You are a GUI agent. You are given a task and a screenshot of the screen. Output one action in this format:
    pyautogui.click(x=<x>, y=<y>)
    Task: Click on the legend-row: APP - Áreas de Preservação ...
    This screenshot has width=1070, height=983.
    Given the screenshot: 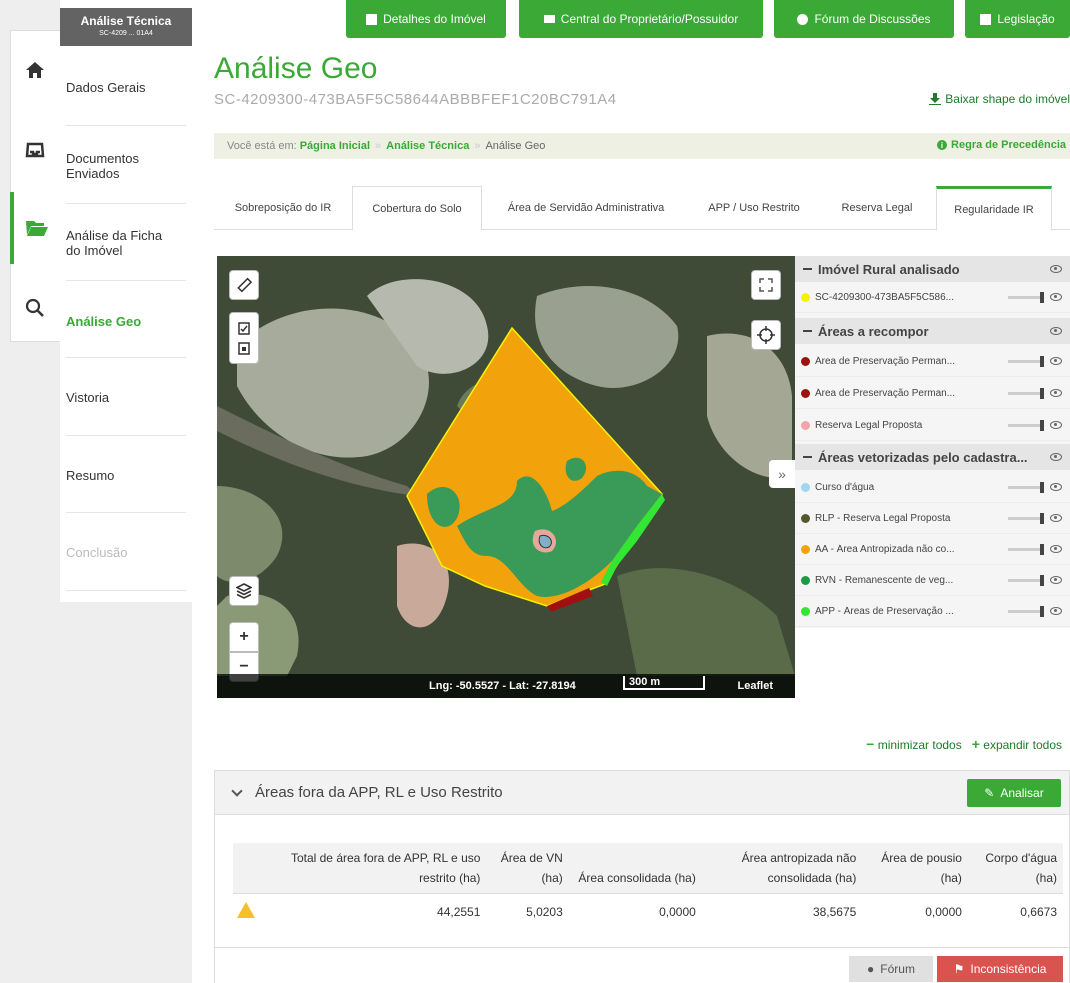 What is the action you would take?
    pyautogui.click(x=932, y=611)
    